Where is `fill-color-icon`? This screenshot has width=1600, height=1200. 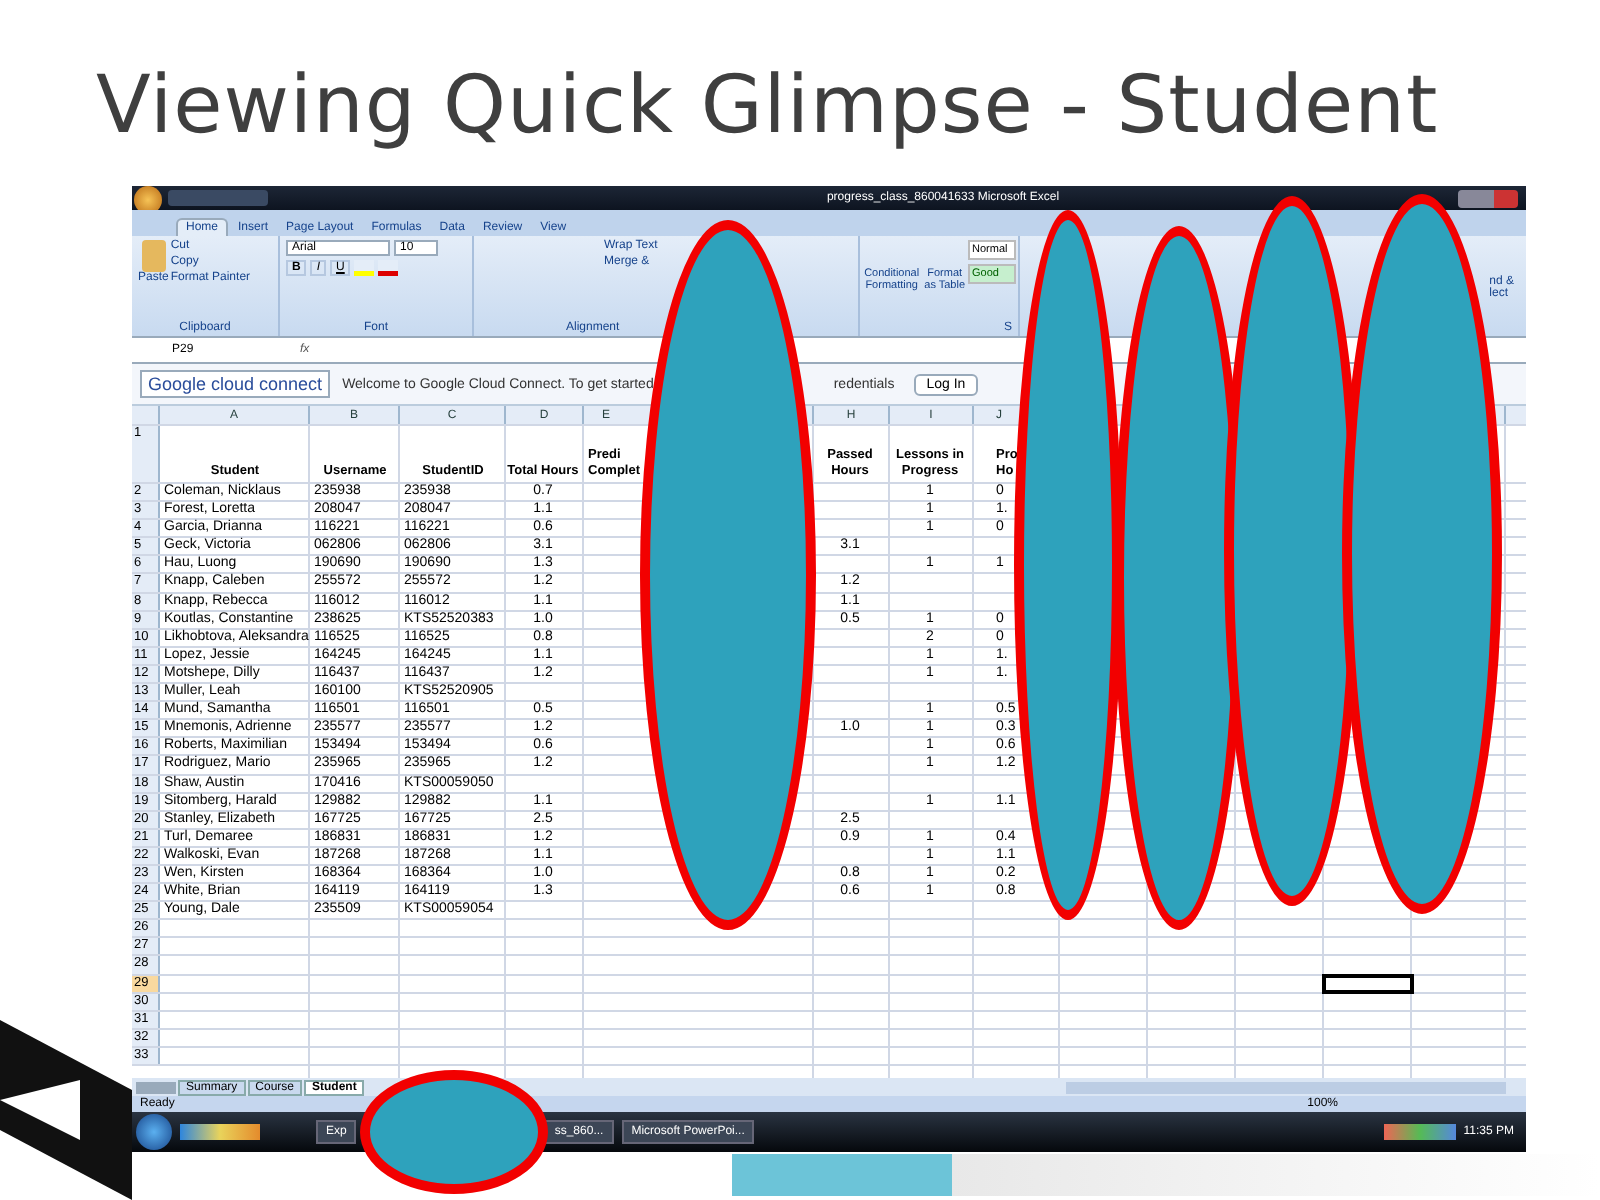 fill-color-icon is located at coordinates (364, 268).